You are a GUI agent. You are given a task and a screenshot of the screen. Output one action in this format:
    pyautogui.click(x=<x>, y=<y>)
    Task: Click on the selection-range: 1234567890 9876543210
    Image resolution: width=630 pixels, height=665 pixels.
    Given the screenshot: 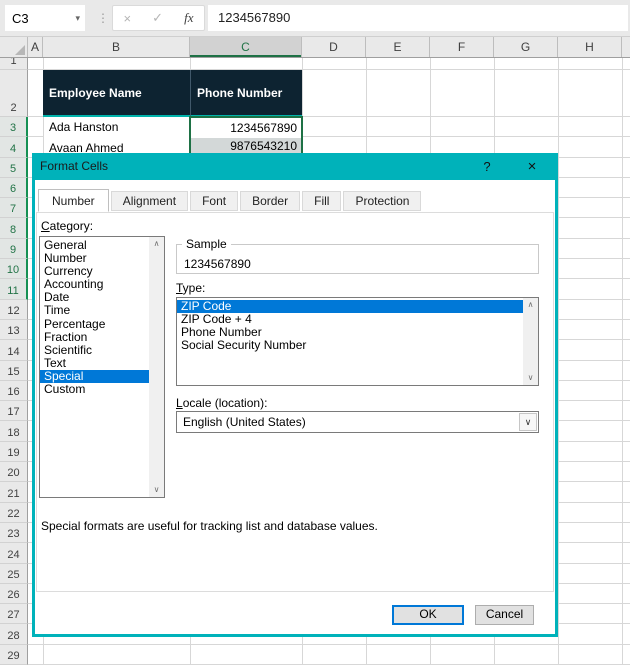 What is the action you would take?
    pyautogui.click(x=246, y=137)
    